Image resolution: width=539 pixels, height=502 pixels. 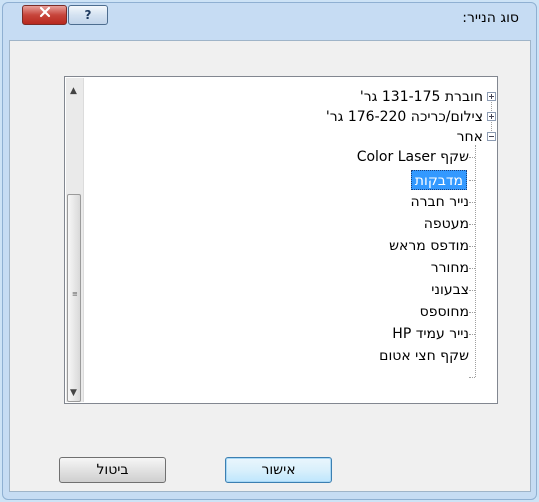 I want to click on tree-leaf-colored: צבעוני, so click(x=450, y=290).